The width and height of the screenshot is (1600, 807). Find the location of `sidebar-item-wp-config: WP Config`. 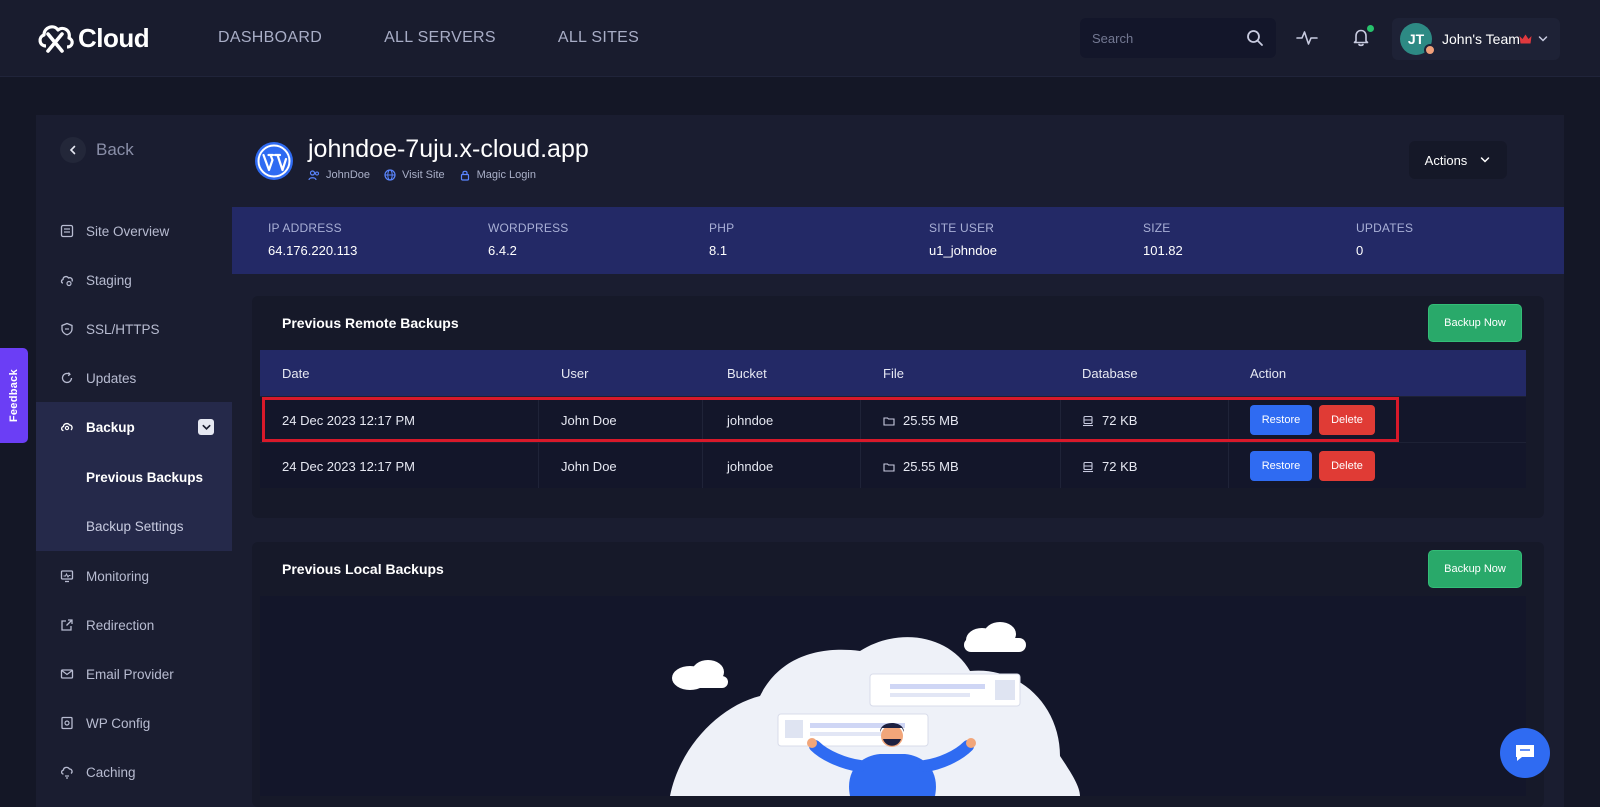

sidebar-item-wp-config: WP Config is located at coordinates (134, 723).